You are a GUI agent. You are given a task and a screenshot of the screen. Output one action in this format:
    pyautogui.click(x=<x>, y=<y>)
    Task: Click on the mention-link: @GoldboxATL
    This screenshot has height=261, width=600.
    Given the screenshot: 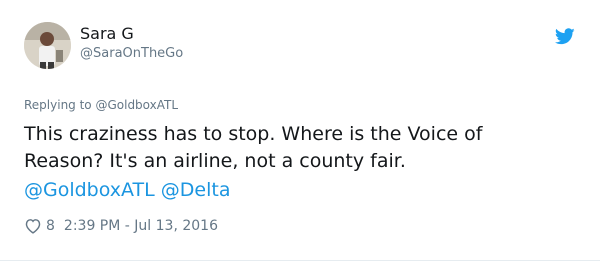 What is the action you would take?
    pyautogui.click(x=89, y=190)
    